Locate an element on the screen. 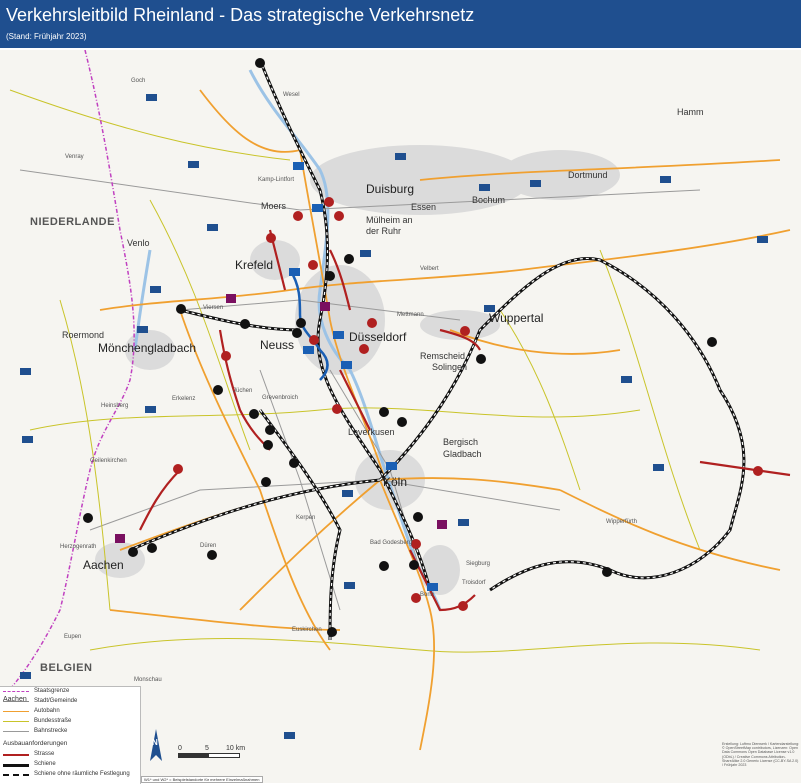 The width and height of the screenshot is (801, 784). scale-bar: 0 5 10 km is located at coordinates (218, 755).